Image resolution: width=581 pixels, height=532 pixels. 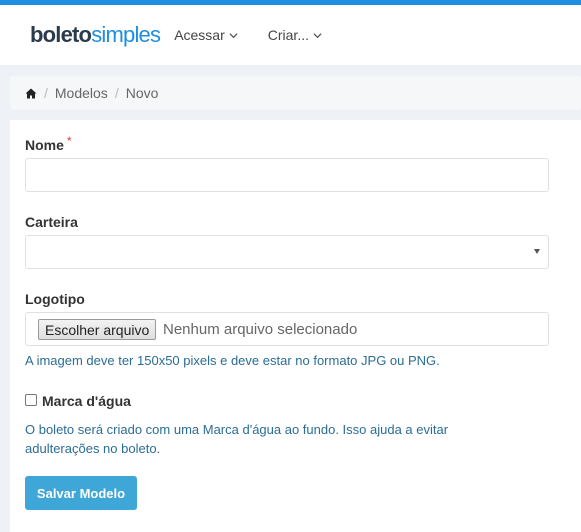 What do you see at coordinates (55, 299) in the screenshot?
I see `logotipo-label: Logotipo` at bounding box center [55, 299].